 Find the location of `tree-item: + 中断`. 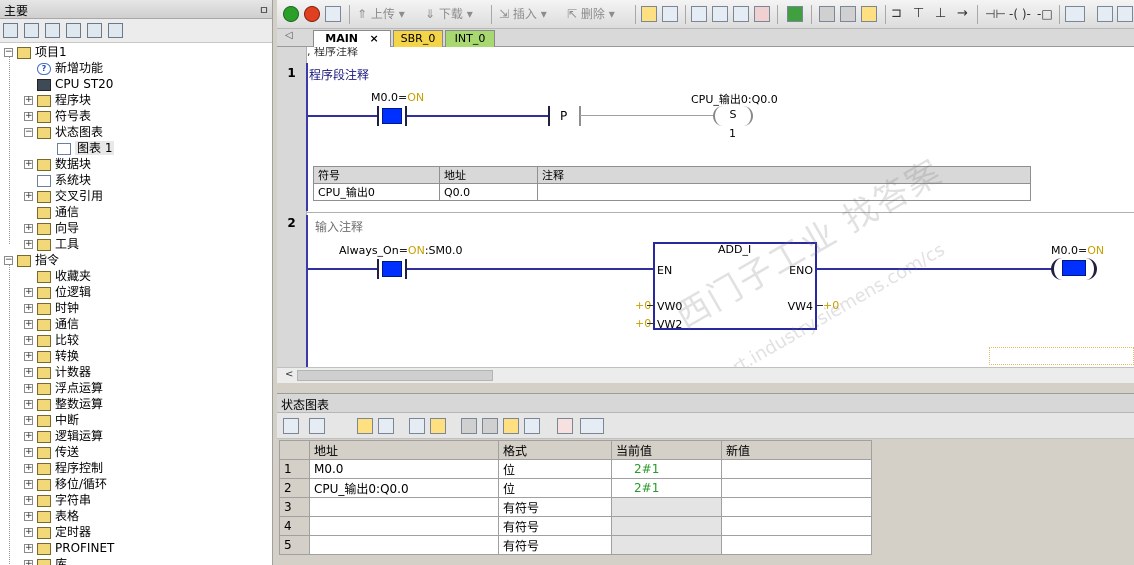

tree-item: + 中断 is located at coordinates (51, 420).